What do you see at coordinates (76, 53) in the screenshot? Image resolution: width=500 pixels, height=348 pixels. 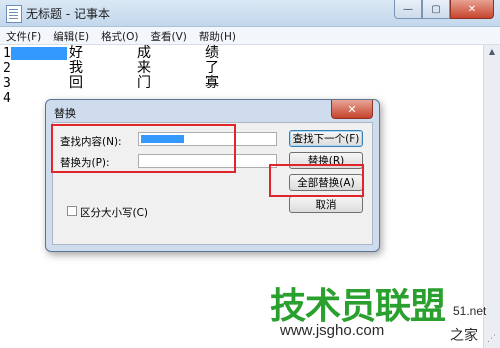 I see `text-char: 好` at bounding box center [76, 53].